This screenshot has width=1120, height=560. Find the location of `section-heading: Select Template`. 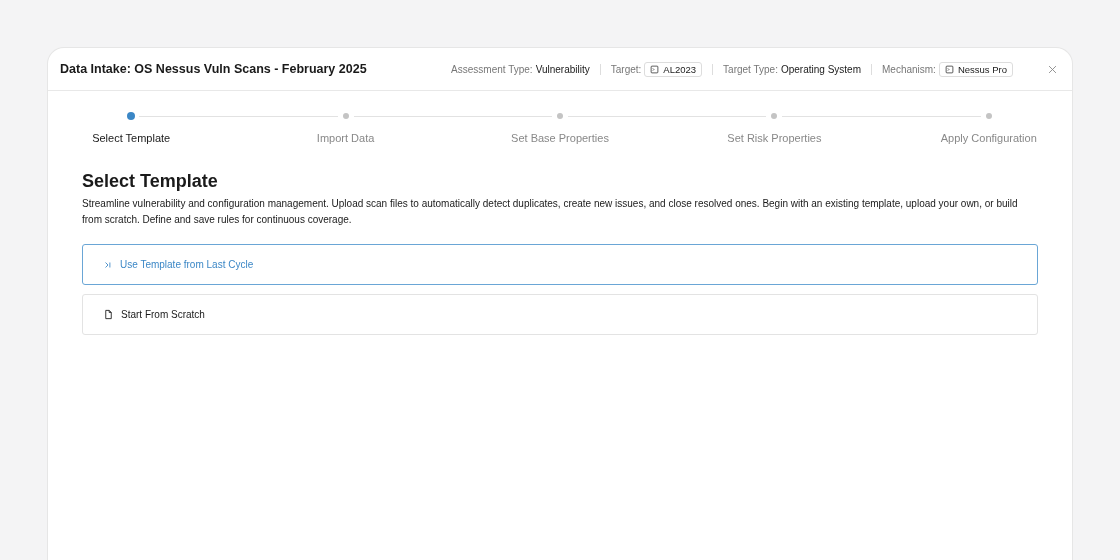

section-heading: Select Template is located at coordinates (150, 181).